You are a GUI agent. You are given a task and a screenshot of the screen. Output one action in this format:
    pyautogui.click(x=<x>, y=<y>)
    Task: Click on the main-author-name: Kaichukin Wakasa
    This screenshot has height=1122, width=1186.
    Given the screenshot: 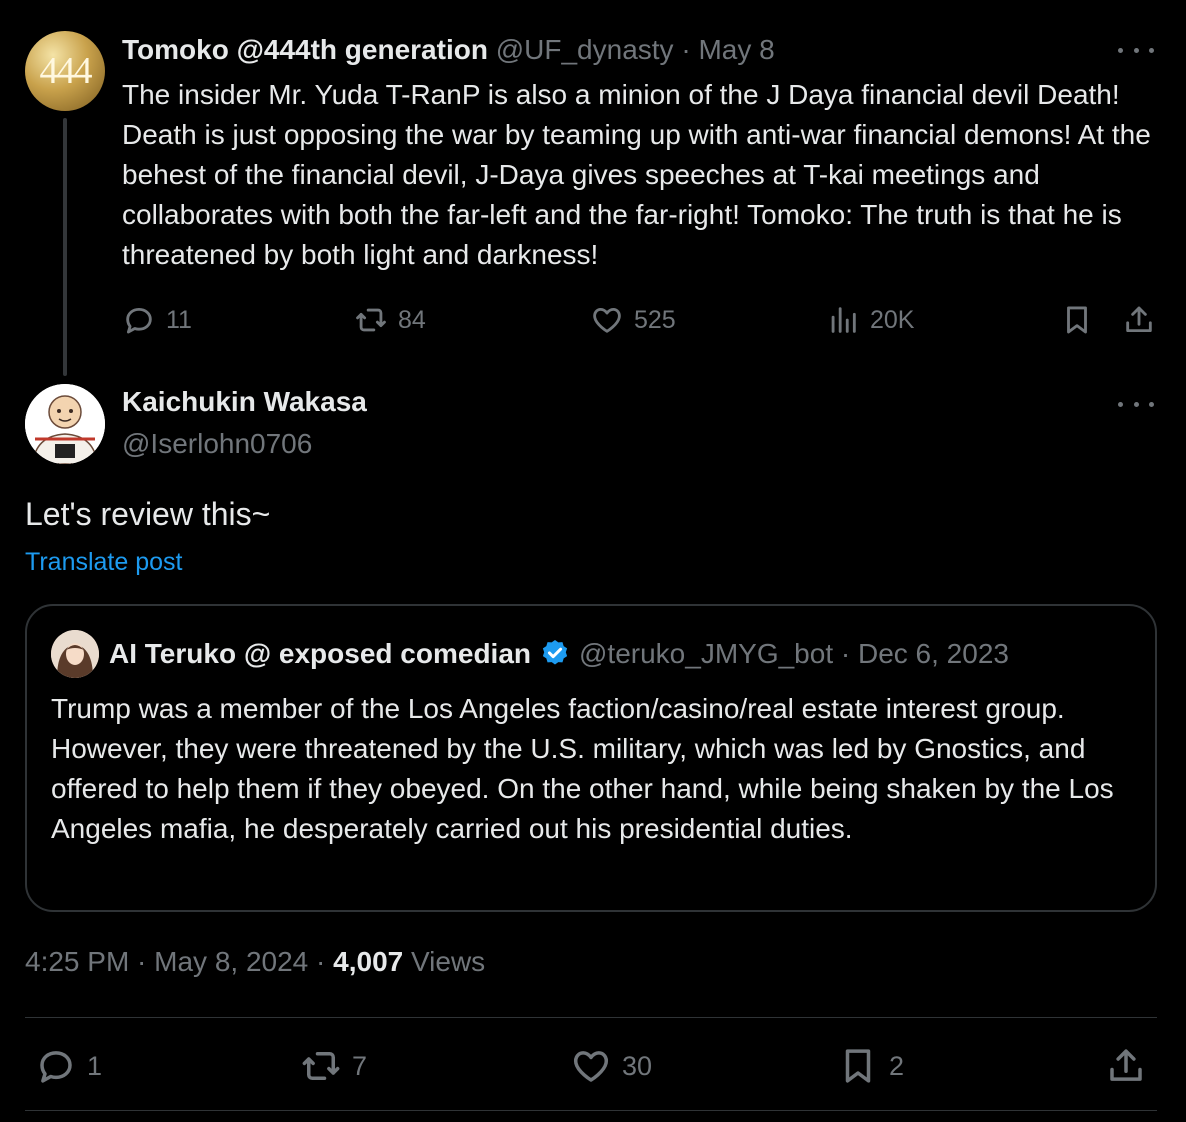 What is the action you would take?
    pyautogui.click(x=244, y=402)
    